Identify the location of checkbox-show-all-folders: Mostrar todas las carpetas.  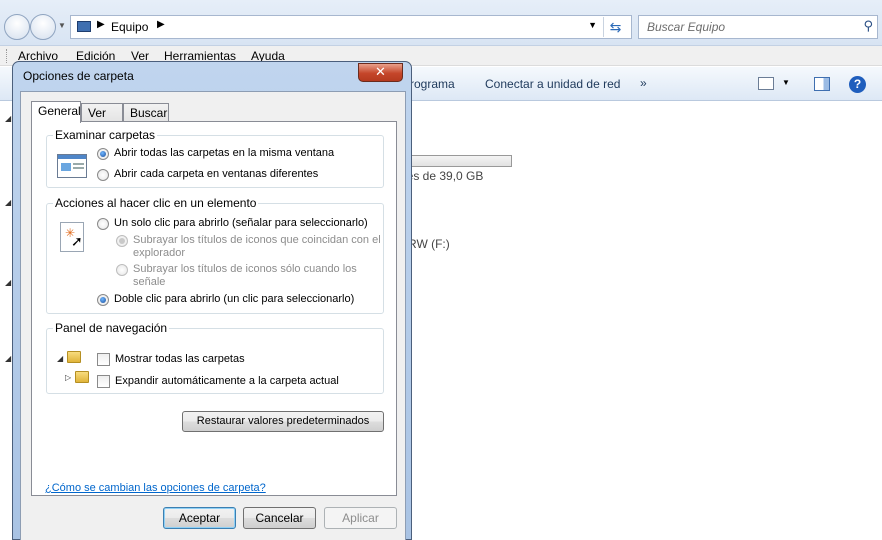
(171, 359).